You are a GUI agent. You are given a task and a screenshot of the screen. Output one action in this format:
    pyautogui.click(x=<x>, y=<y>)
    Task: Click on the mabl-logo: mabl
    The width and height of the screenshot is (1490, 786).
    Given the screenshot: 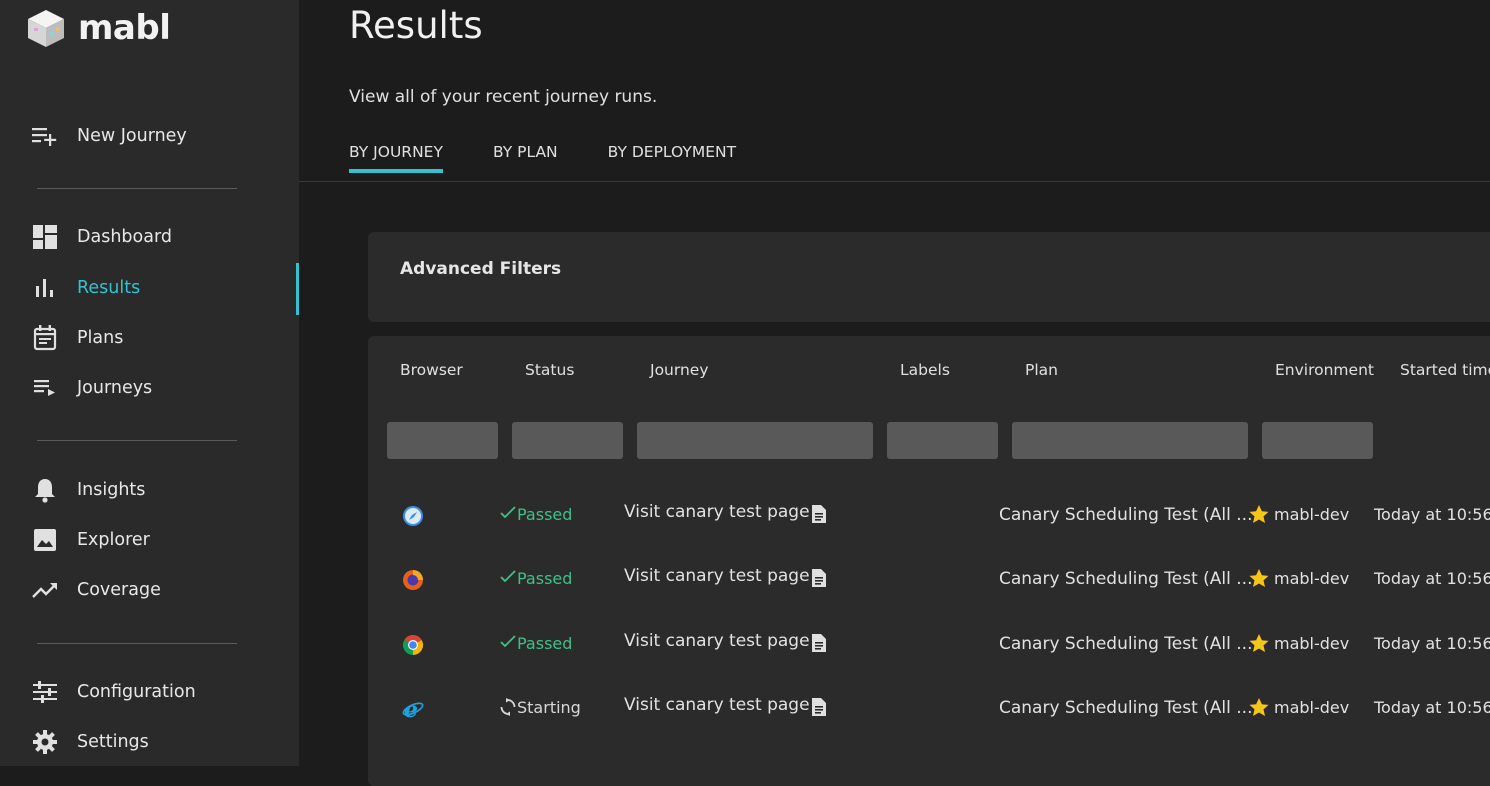 What is the action you would take?
    pyautogui.click(x=98, y=28)
    